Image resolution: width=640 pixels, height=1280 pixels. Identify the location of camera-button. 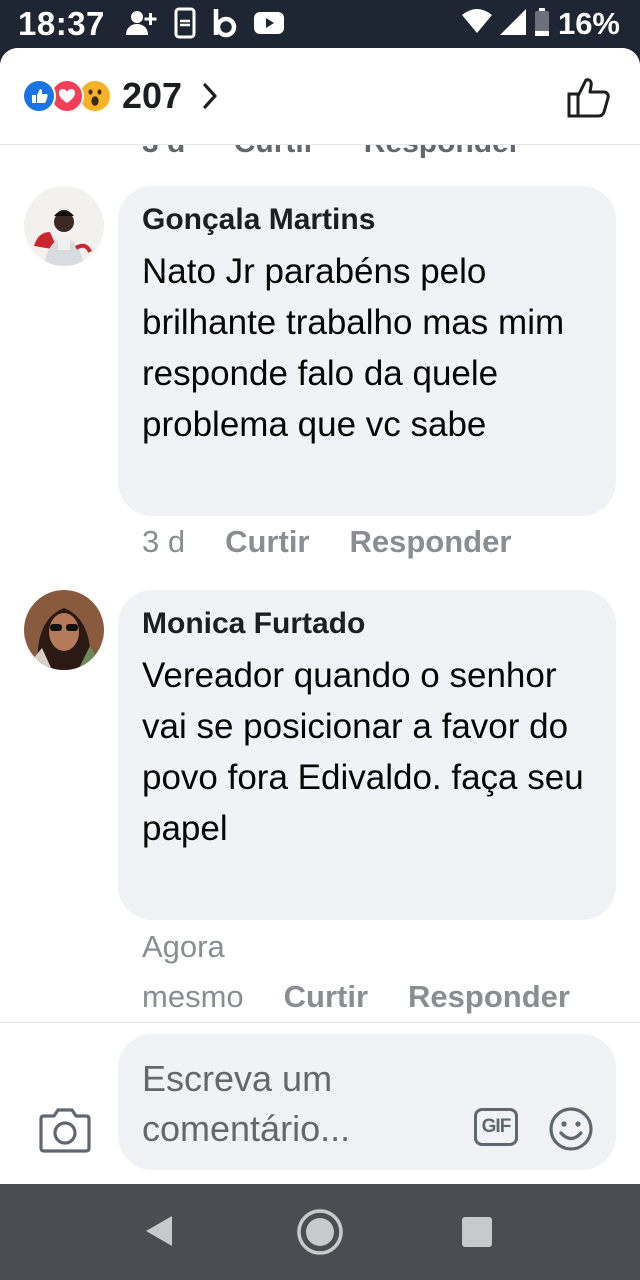
(65, 1130).